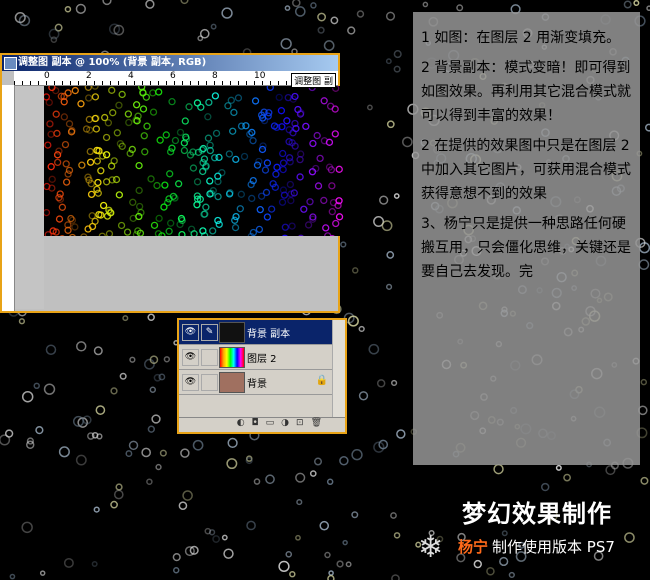 The height and width of the screenshot is (580, 650). Describe the element at coordinates (8, 198) in the screenshot. I see `vertical-ruler` at that location.